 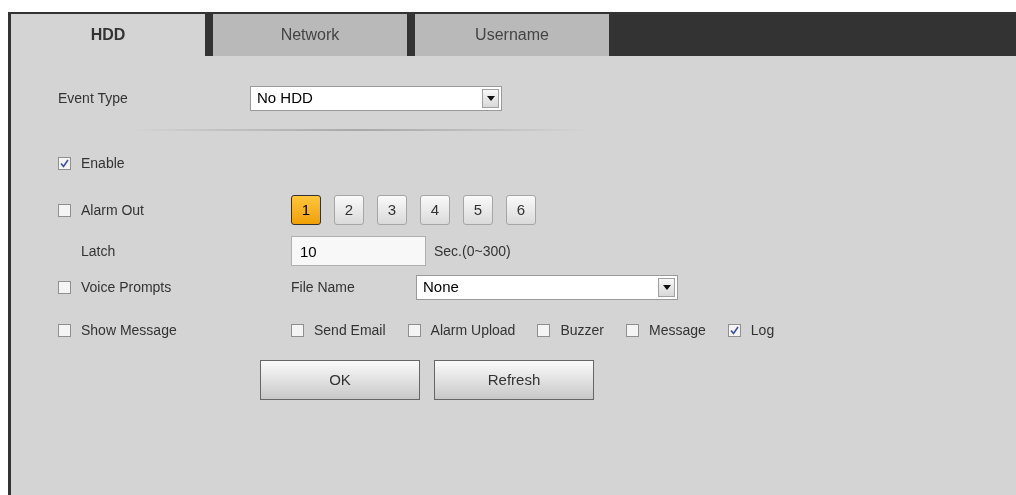 I want to click on tab: Username, so click(x=512, y=35).